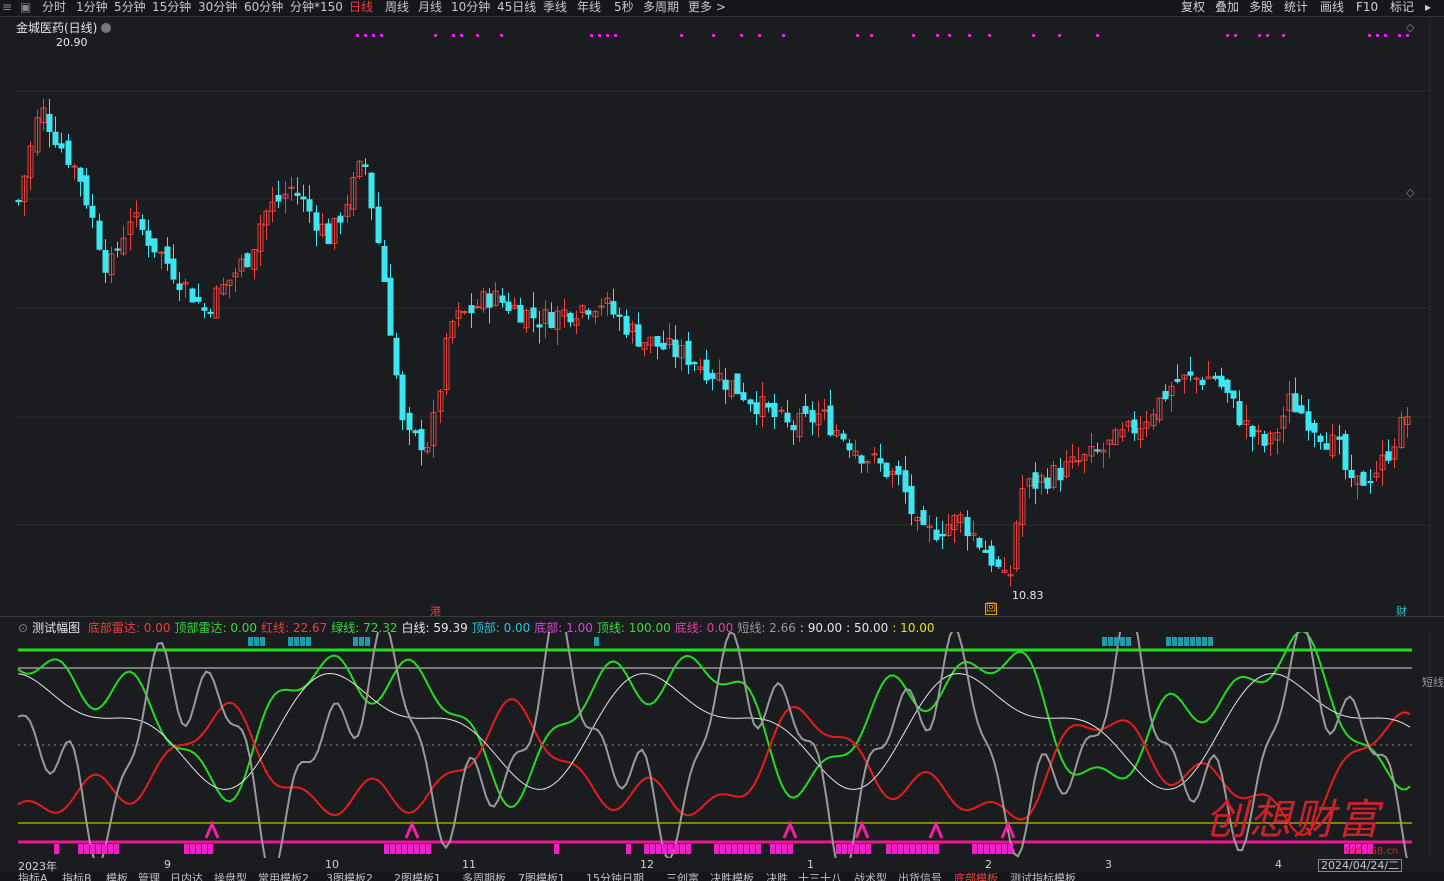 Image resolution: width=1444 pixels, height=881 pixels. I want to click on collapse-icon: ◇, so click(1410, 27).